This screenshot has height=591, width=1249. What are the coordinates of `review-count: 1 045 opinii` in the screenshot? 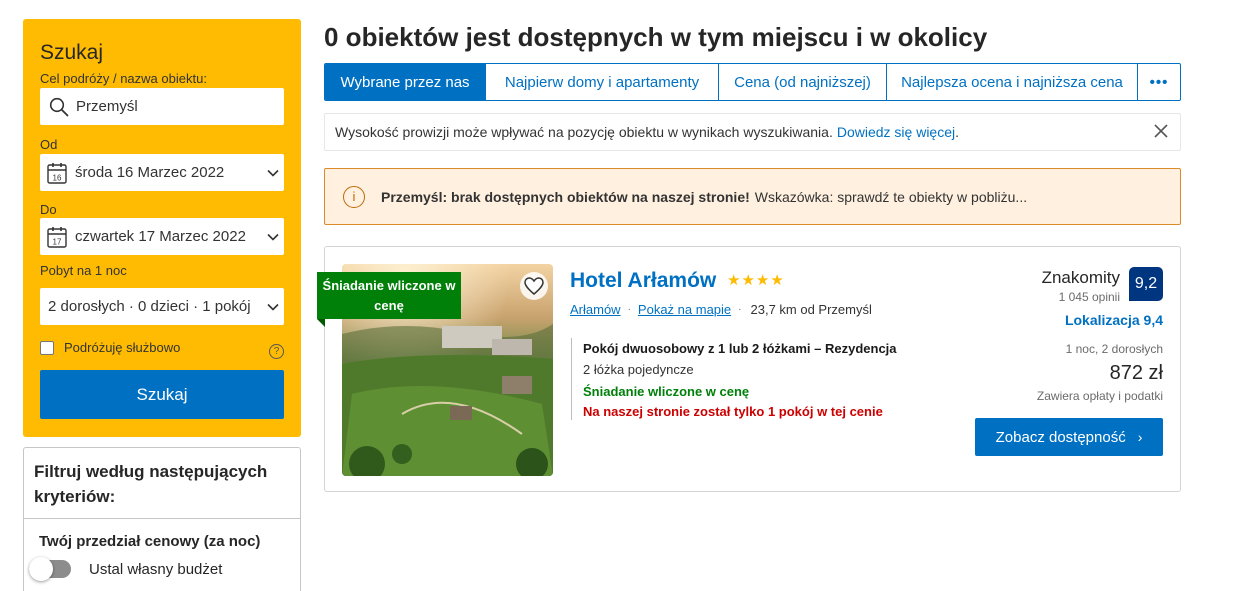 It's located at (1089, 297).